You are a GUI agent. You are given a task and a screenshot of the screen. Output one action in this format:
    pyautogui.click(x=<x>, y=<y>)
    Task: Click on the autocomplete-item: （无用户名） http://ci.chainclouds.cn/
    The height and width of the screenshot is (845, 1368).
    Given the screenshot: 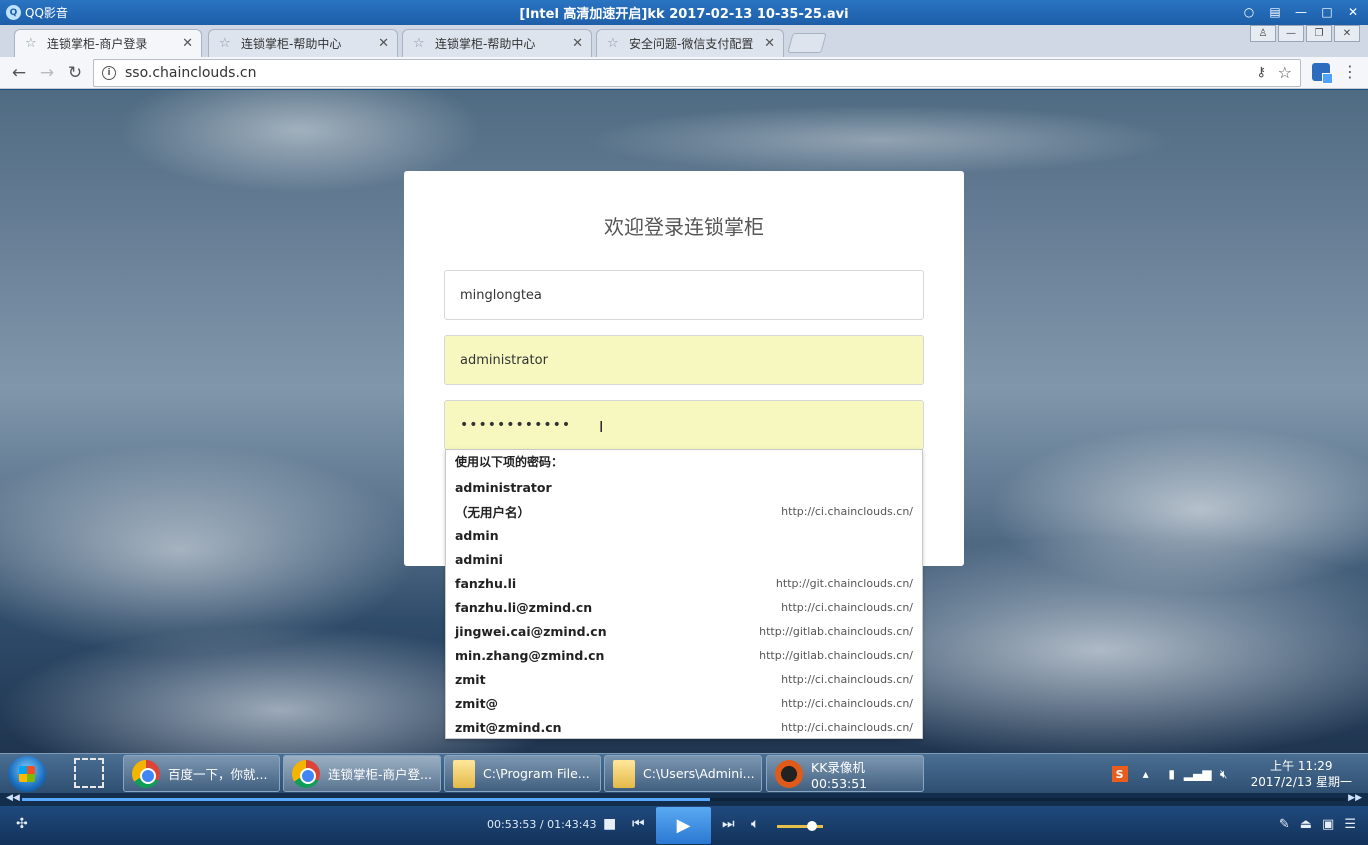 What is the action you would take?
    pyautogui.click(x=684, y=511)
    